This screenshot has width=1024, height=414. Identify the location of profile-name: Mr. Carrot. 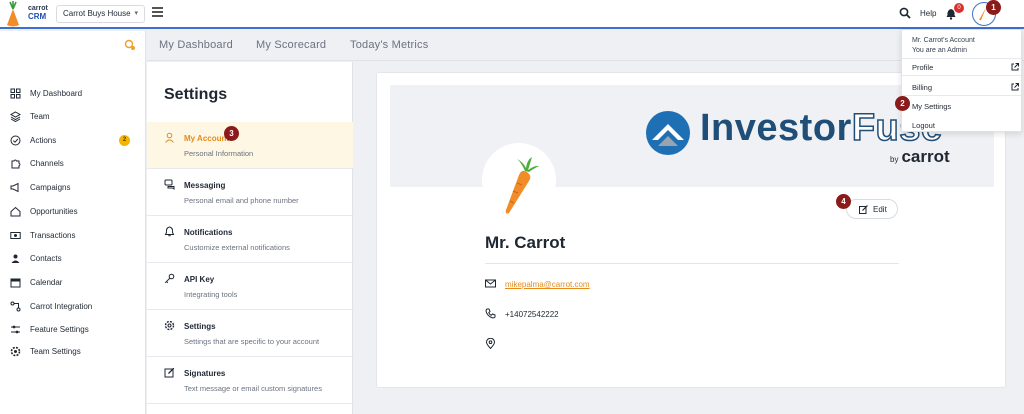
(525, 242).